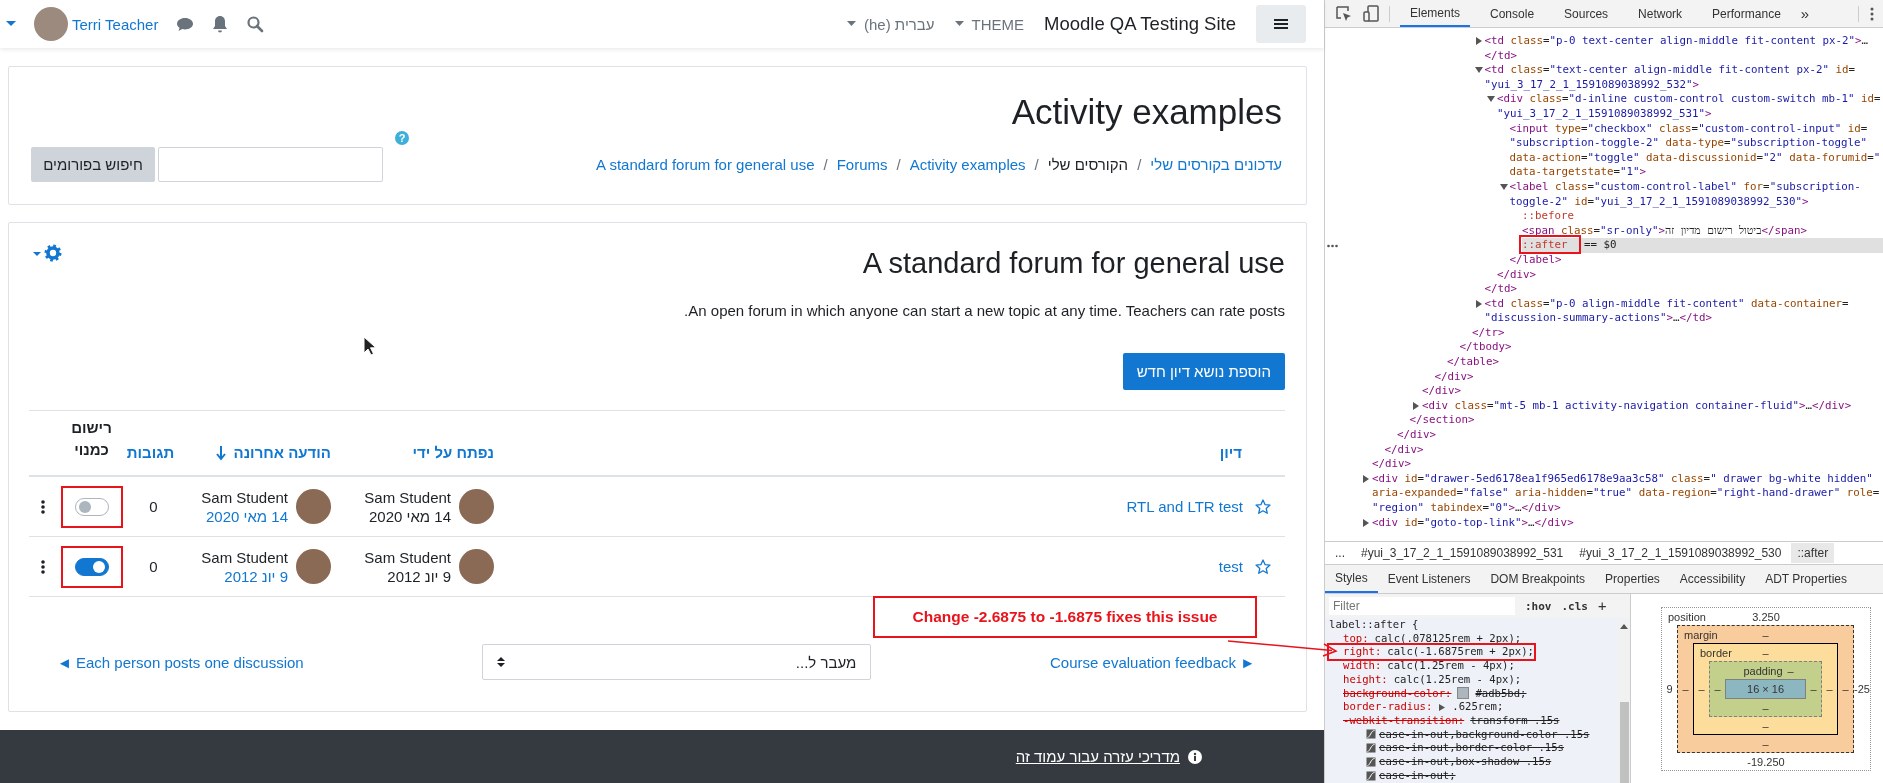 Image resolution: width=1883 pixels, height=783 pixels. What do you see at coordinates (1435, 13) in the screenshot?
I see `devtools-tab: Elements` at bounding box center [1435, 13].